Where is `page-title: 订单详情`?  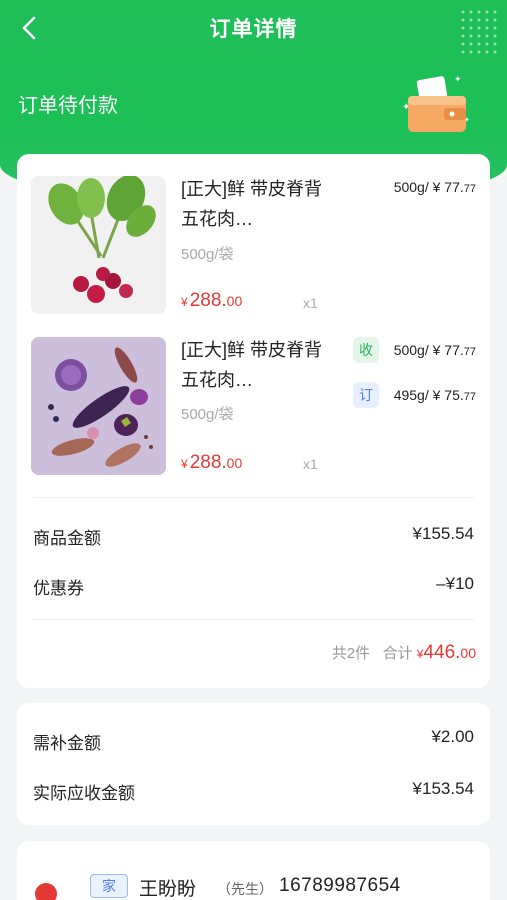 page-title: 订单详情 is located at coordinates (253, 29).